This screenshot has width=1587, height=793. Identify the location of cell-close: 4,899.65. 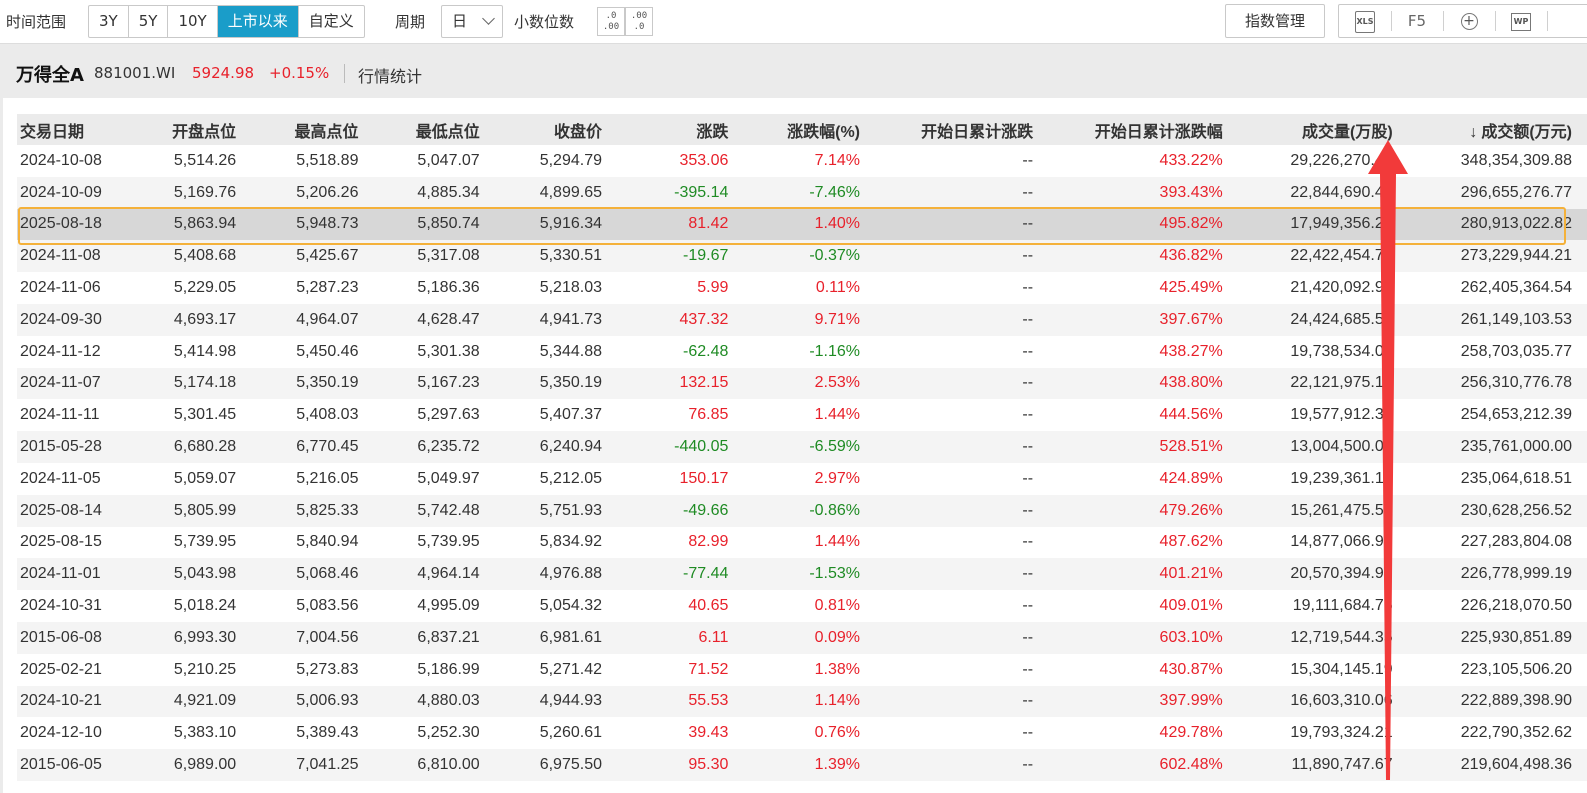
(570, 192).